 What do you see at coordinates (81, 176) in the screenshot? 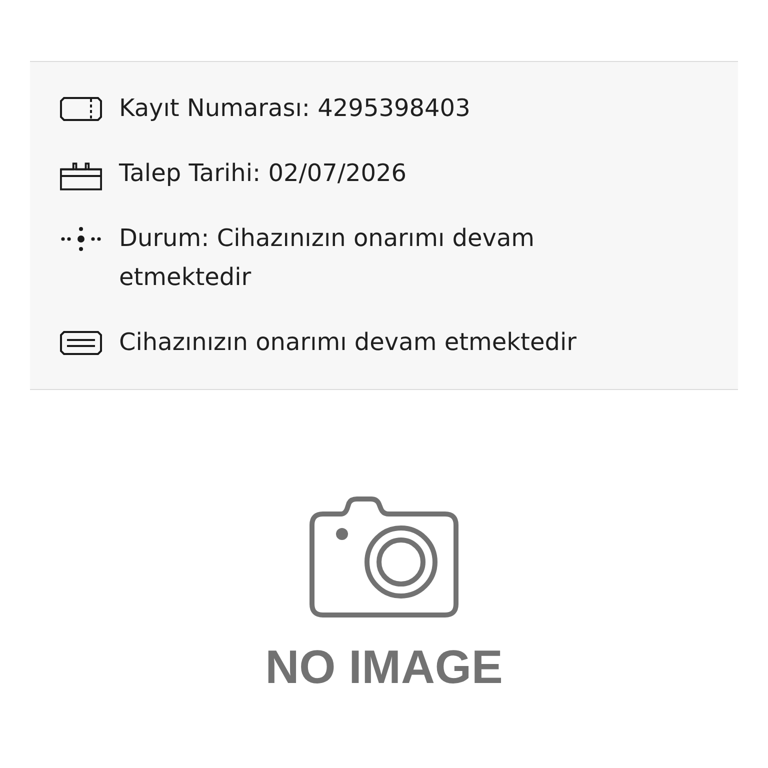
I see `calendar-icon` at bounding box center [81, 176].